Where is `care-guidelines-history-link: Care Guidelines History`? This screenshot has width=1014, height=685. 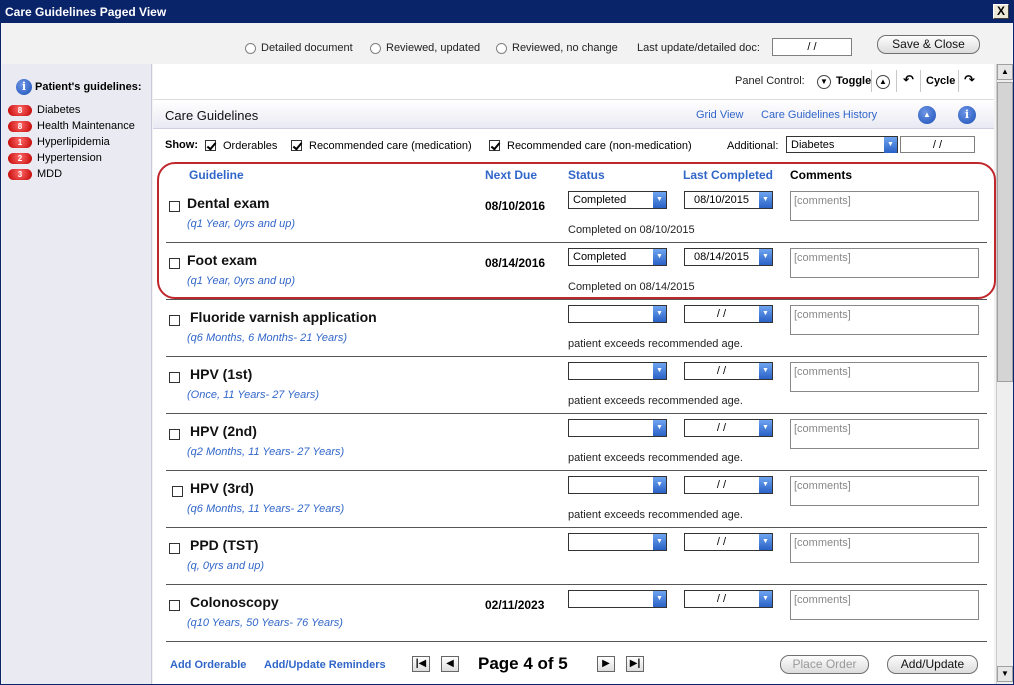
care-guidelines-history-link: Care Guidelines History is located at coordinates (819, 115).